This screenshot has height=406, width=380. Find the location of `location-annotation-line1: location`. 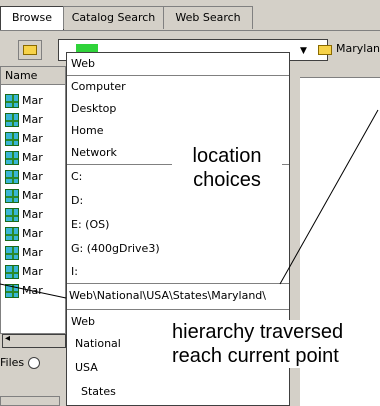

location-annotation-line1: location is located at coordinates (227, 156).